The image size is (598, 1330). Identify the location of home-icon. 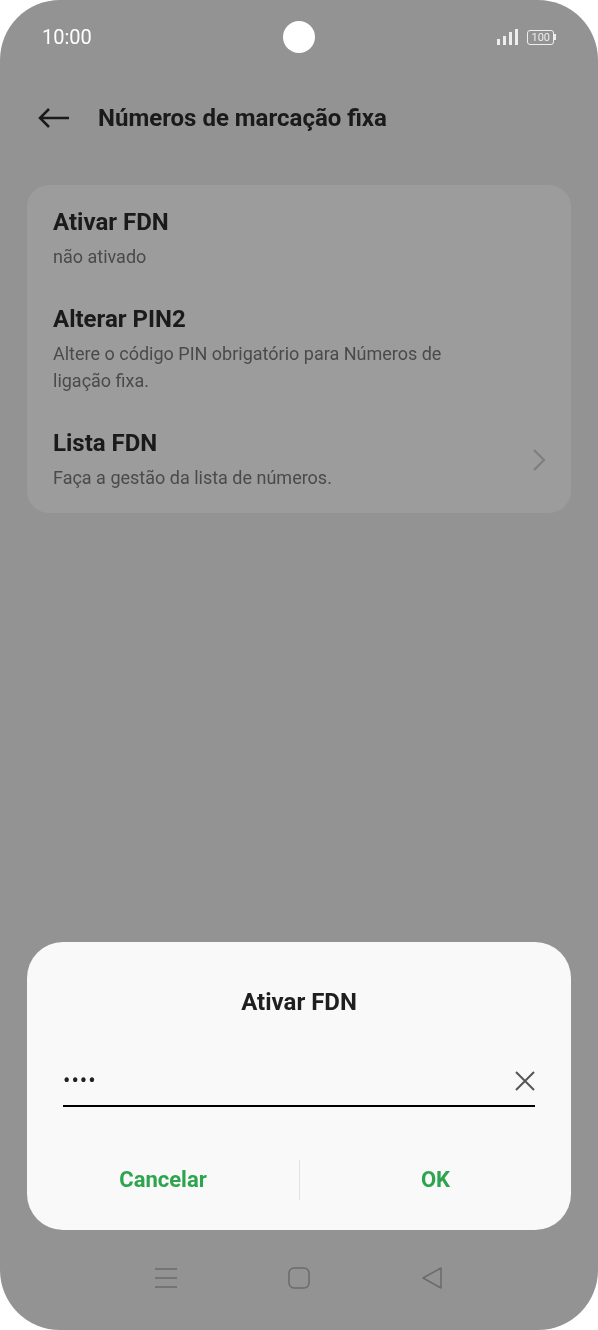
(299, 1278).